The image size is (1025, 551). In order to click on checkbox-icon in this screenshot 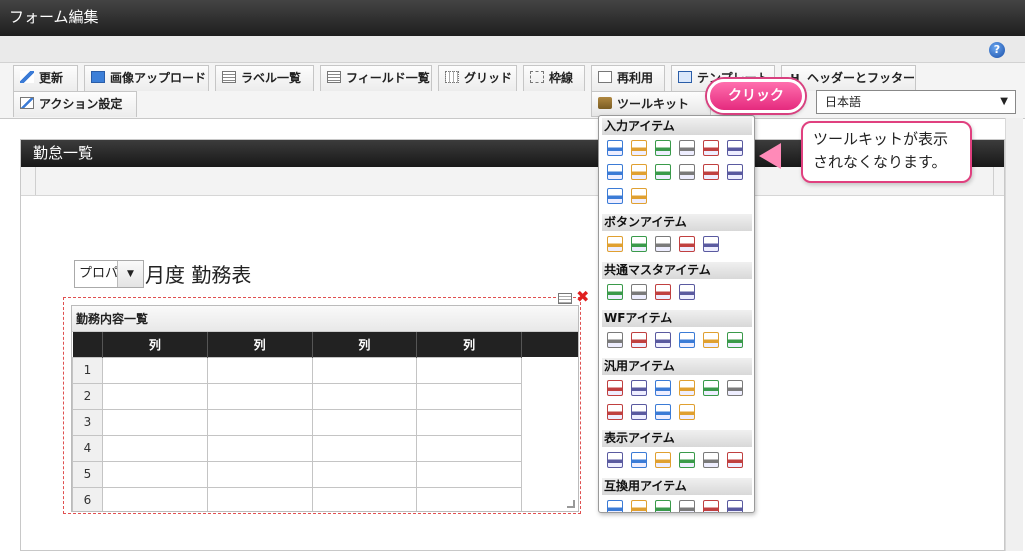, I will do `click(663, 172)`.